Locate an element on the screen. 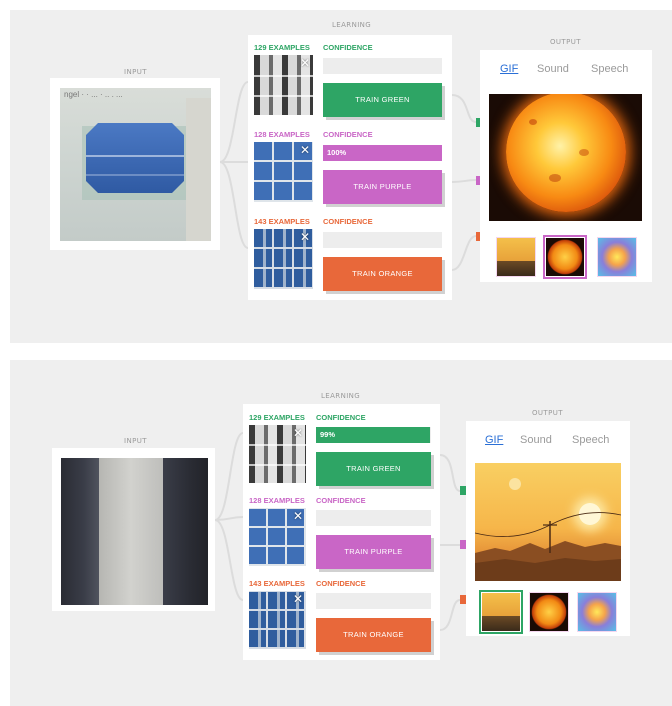  input-camera-card is located at coordinates (133, 529).